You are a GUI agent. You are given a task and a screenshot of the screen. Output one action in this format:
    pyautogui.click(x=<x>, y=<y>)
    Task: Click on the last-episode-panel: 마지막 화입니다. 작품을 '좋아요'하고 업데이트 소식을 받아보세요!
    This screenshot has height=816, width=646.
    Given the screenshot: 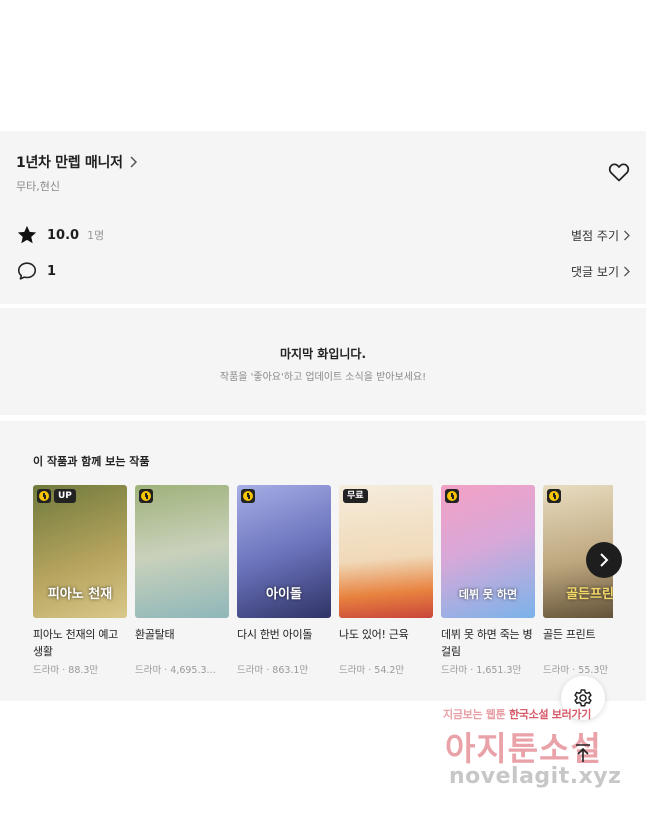 What is the action you would take?
    pyautogui.click(x=323, y=361)
    